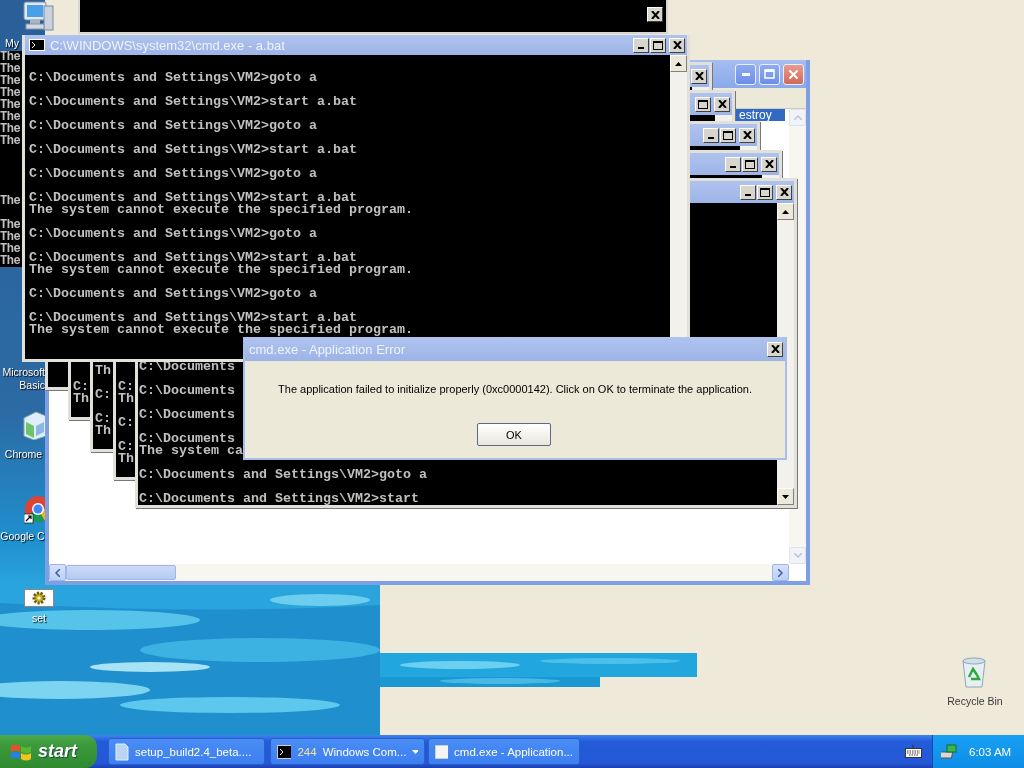 The width and height of the screenshot is (1024, 768). Describe the element at coordinates (34, 425) in the screenshot. I see `box-icon` at that location.